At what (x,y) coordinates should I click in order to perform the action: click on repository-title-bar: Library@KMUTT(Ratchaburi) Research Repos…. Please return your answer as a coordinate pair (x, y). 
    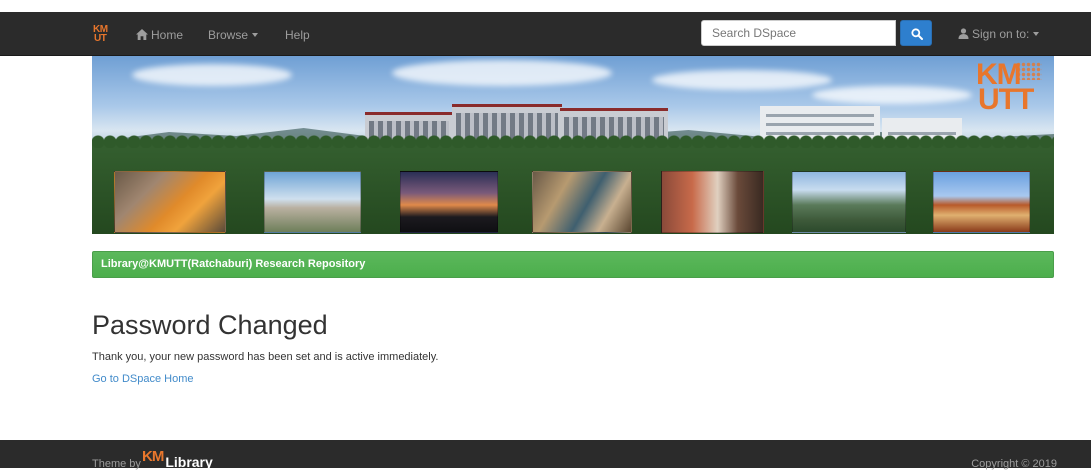
    Looking at the image, I should click on (573, 264).